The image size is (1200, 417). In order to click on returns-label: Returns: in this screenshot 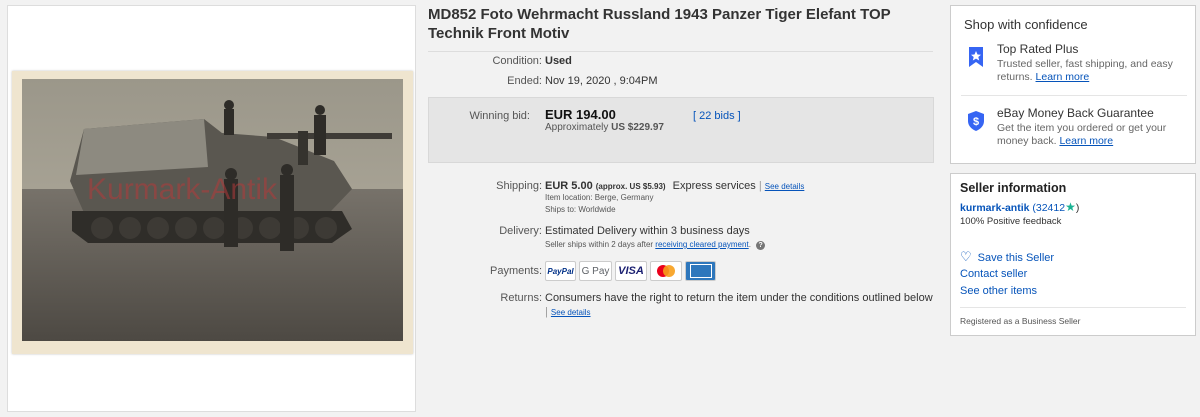, I will do `click(521, 298)`.